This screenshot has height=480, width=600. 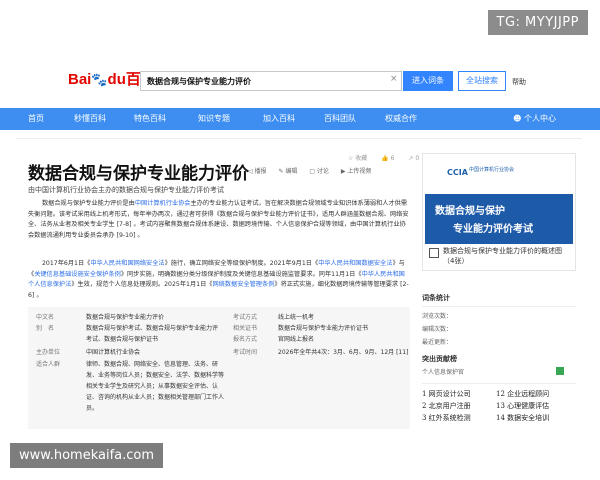 I want to click on user-center-link: ☻ 个人中心, so click(x=534, y=119).